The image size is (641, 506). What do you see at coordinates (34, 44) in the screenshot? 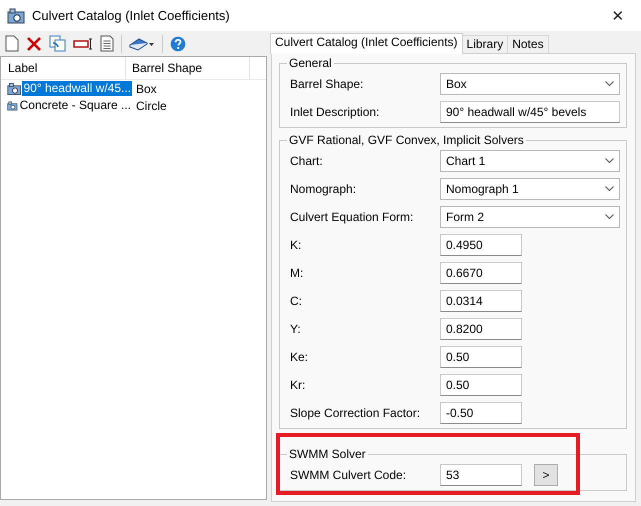
I see `delete-icon` at bounding box center [34, 44].